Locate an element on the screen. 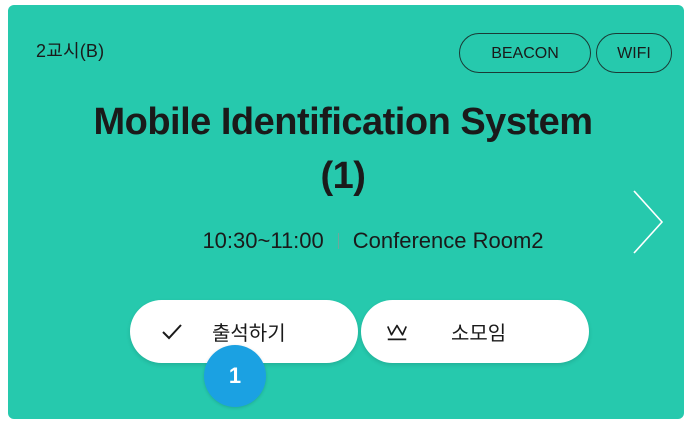 The width and height of the screenshot is (692, 424). attend-button-label: 출석하기 is located at coordinates (249, 334).